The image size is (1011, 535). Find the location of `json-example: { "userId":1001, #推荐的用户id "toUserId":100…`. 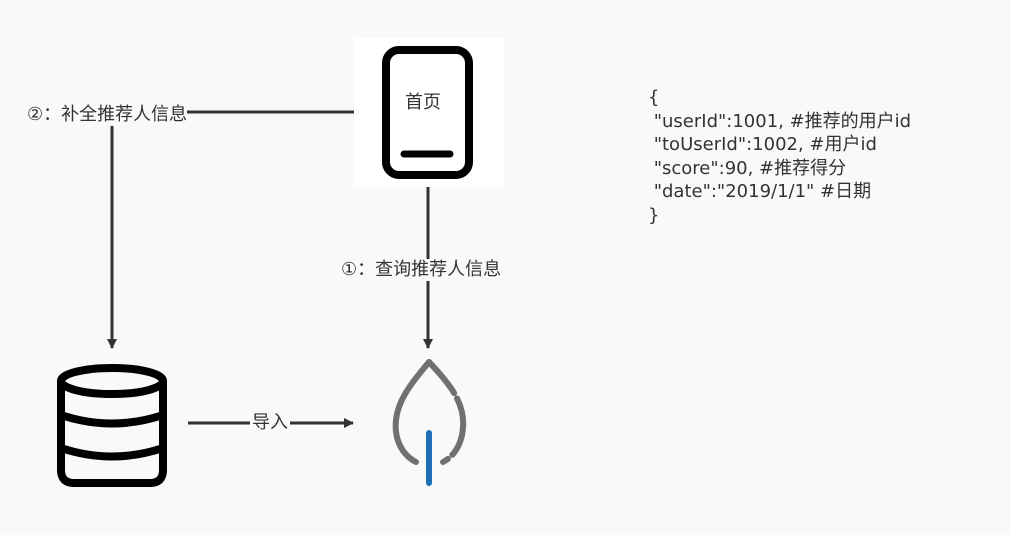

json-example: { "userId":1001, #推荐的用户id "toUserId":100… is located at coordinates (779, 156).